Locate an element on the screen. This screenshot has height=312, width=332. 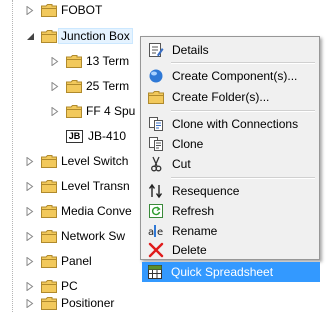
menu-item-cut: Cut is located at coordinates (230, 164).